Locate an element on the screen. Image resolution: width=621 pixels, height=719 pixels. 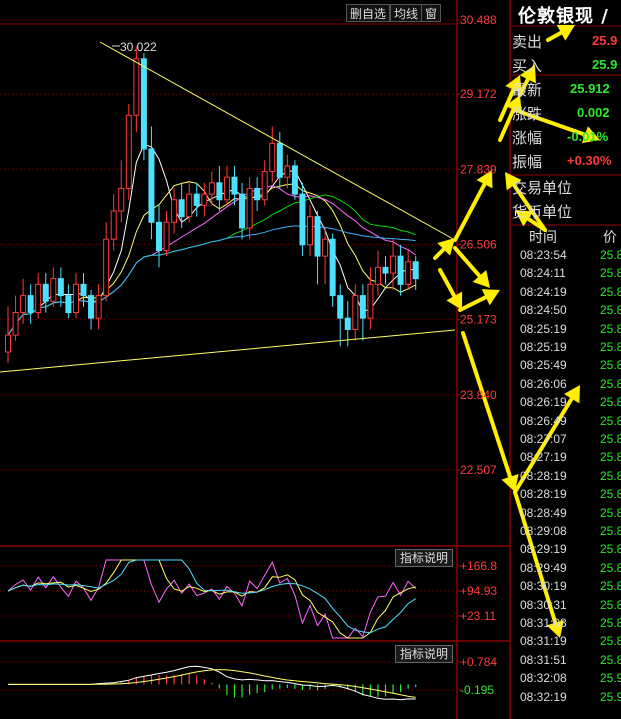
tick-row: 08:31:19 25.8 is located at coordinates (566, 641).